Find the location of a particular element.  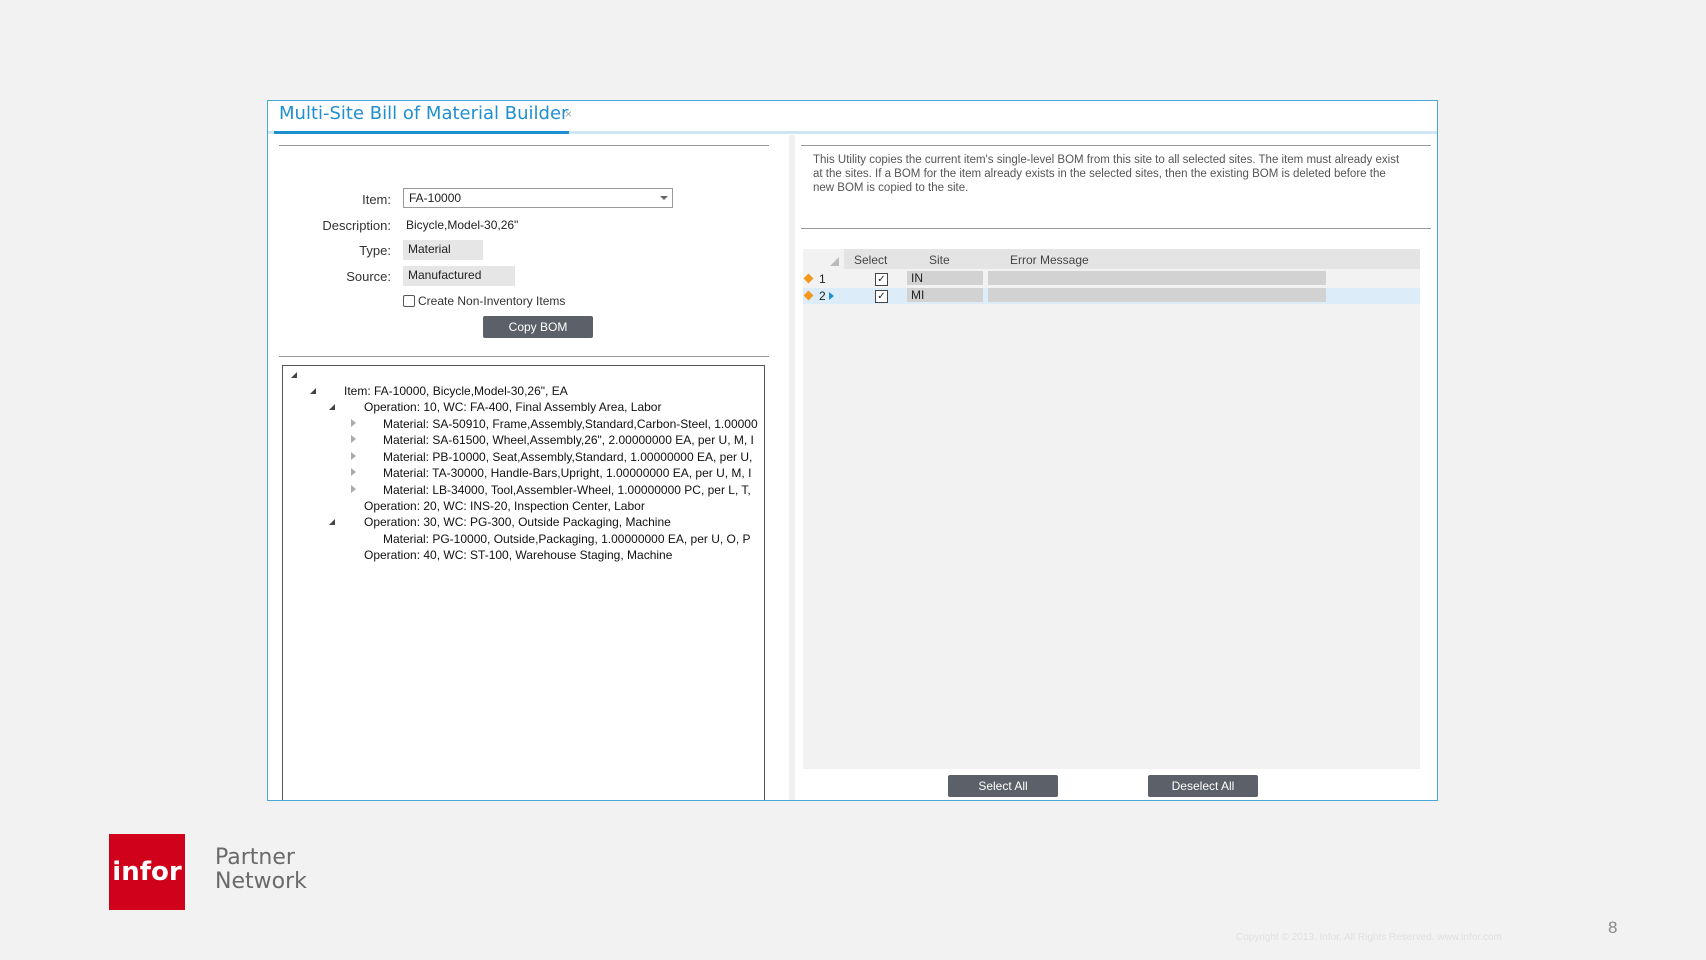

select-all-button: Select All is located at coordinates (1003, 786).